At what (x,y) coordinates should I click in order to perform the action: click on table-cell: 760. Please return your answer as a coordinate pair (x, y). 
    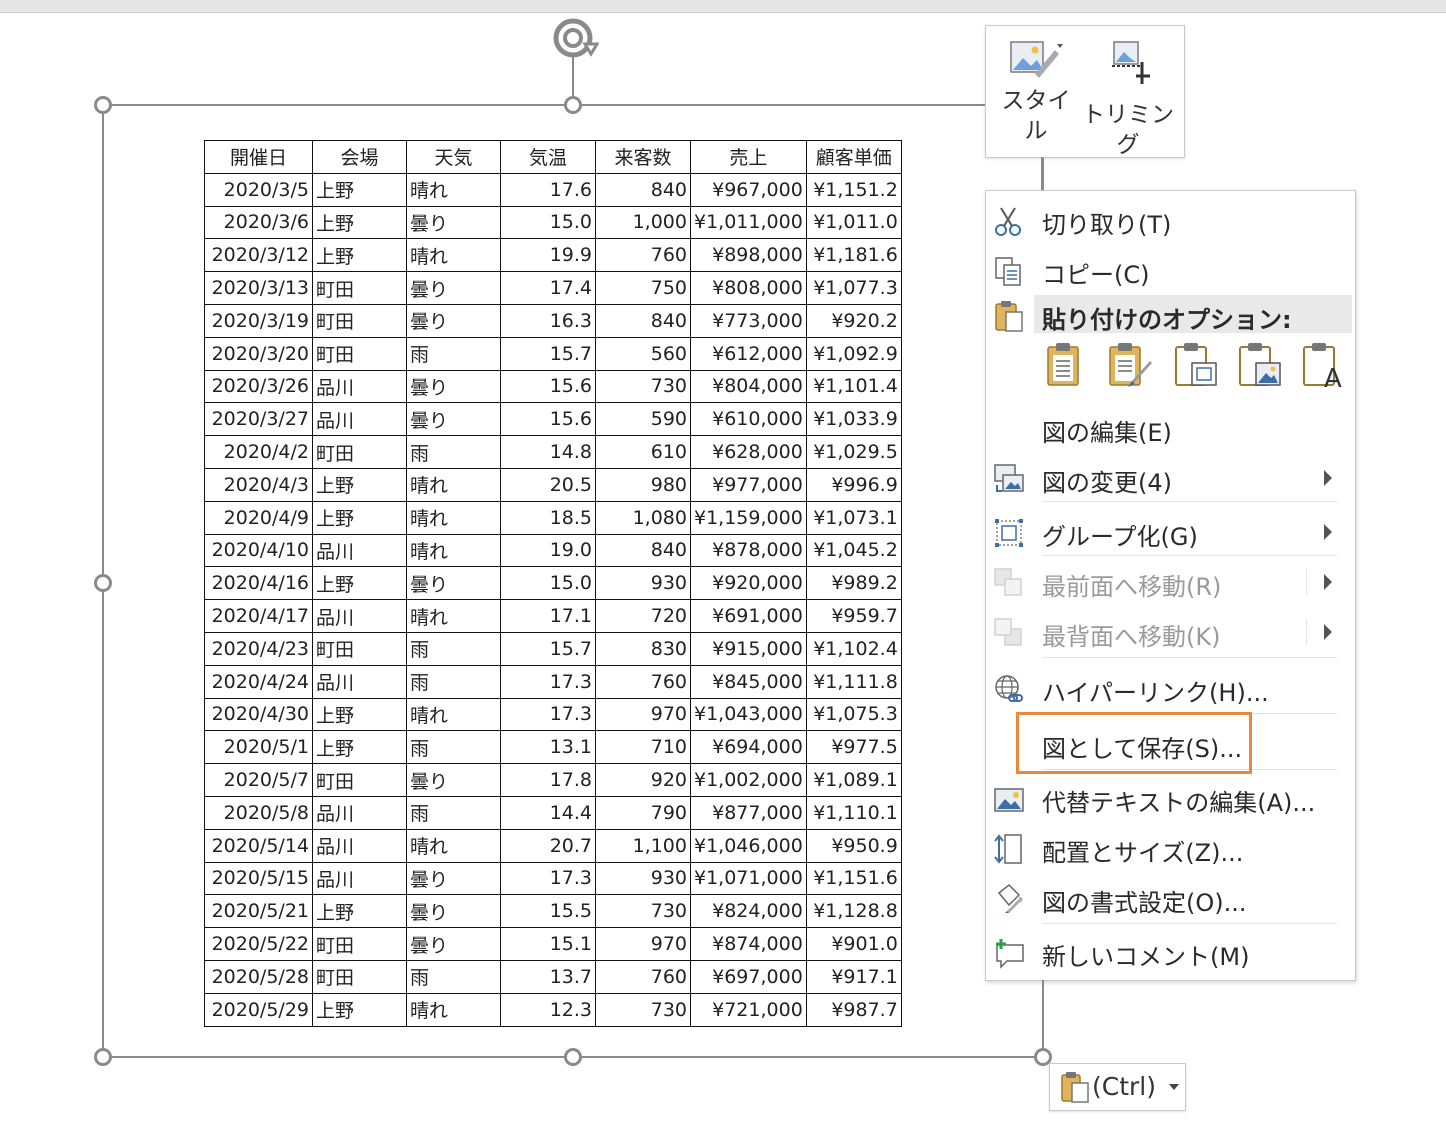
    Looking at the image, I should click on (643, 255).